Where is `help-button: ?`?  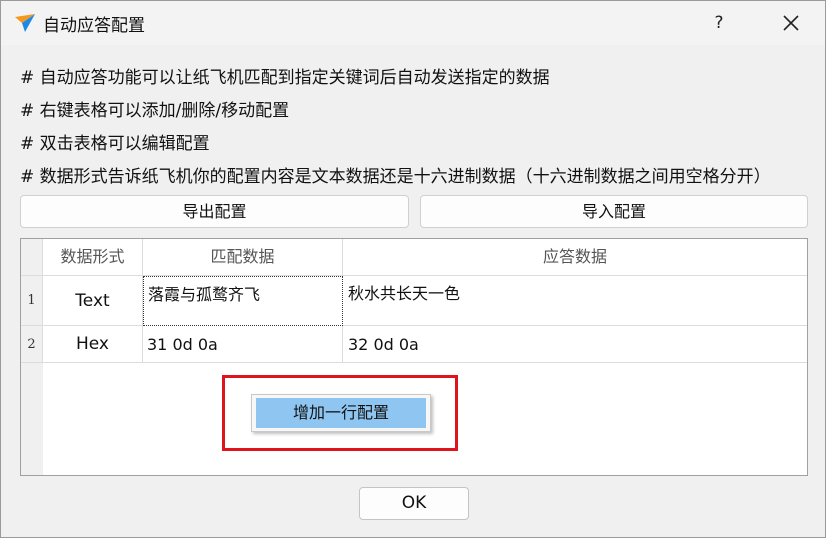 help-button: ? is located at coordinates (719, 23).